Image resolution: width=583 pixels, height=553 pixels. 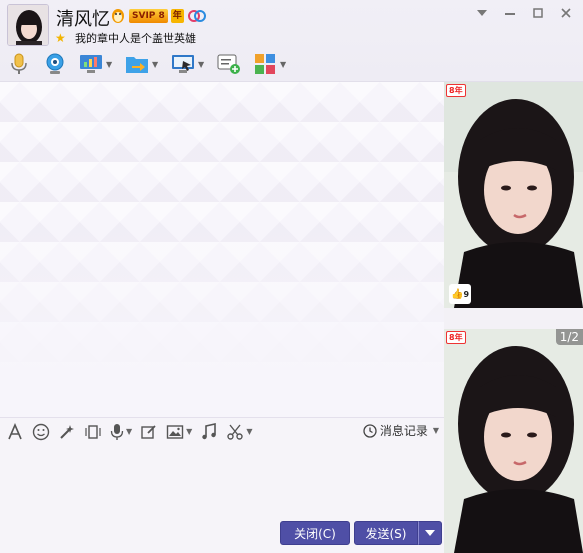 I want to click on file-transfer-button: ▼, so click(x=142, y=64).